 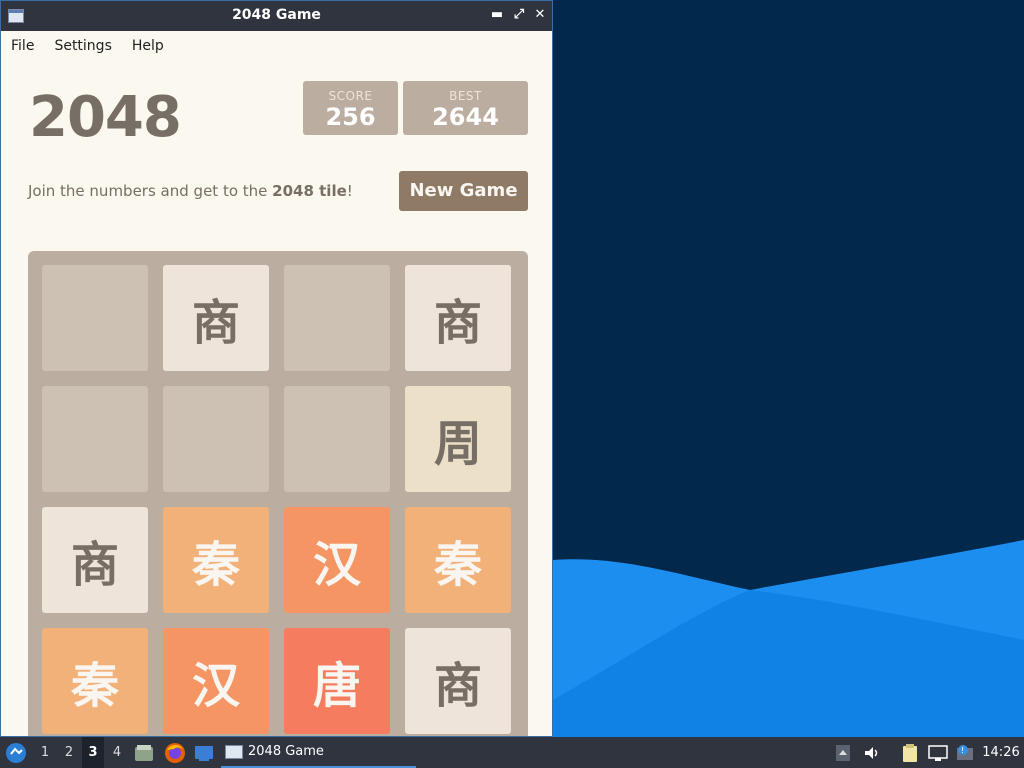 I want to click on file-manager-icon, so click(x=144, y=752).